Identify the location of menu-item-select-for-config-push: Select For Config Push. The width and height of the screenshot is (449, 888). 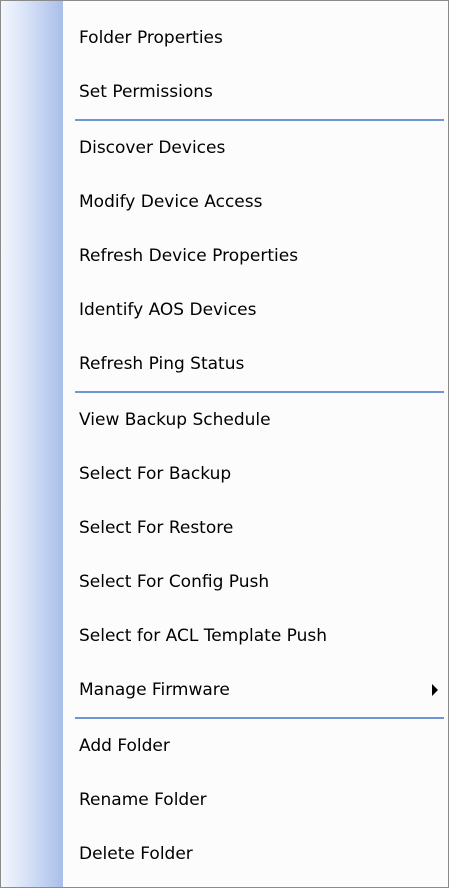
(224, 582).